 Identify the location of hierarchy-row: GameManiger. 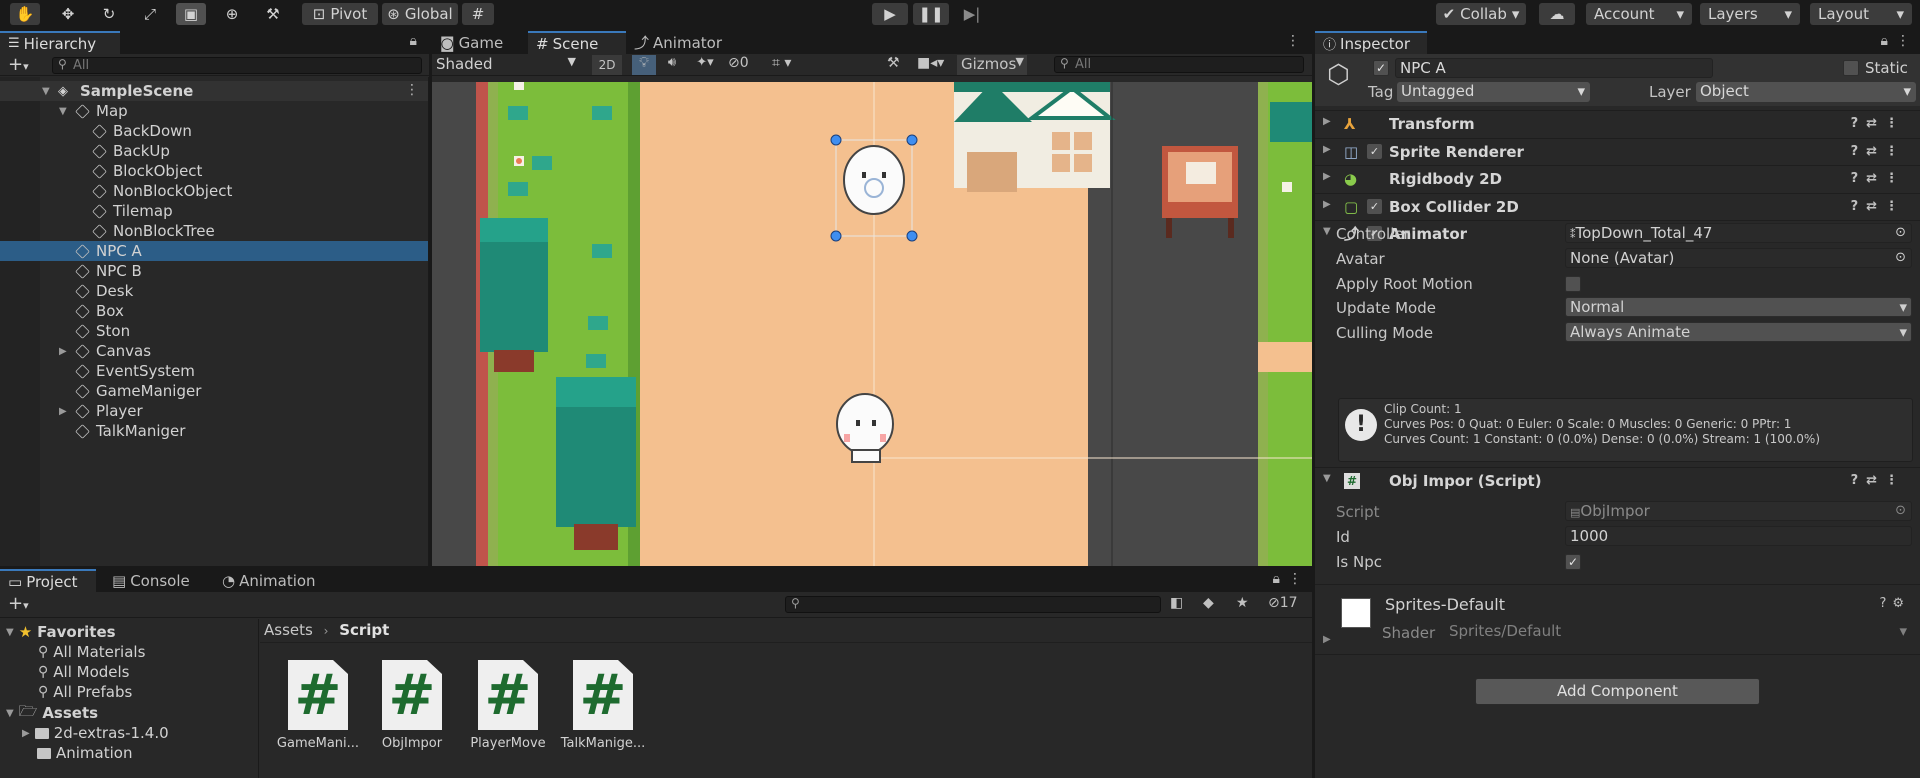
(214, 391).